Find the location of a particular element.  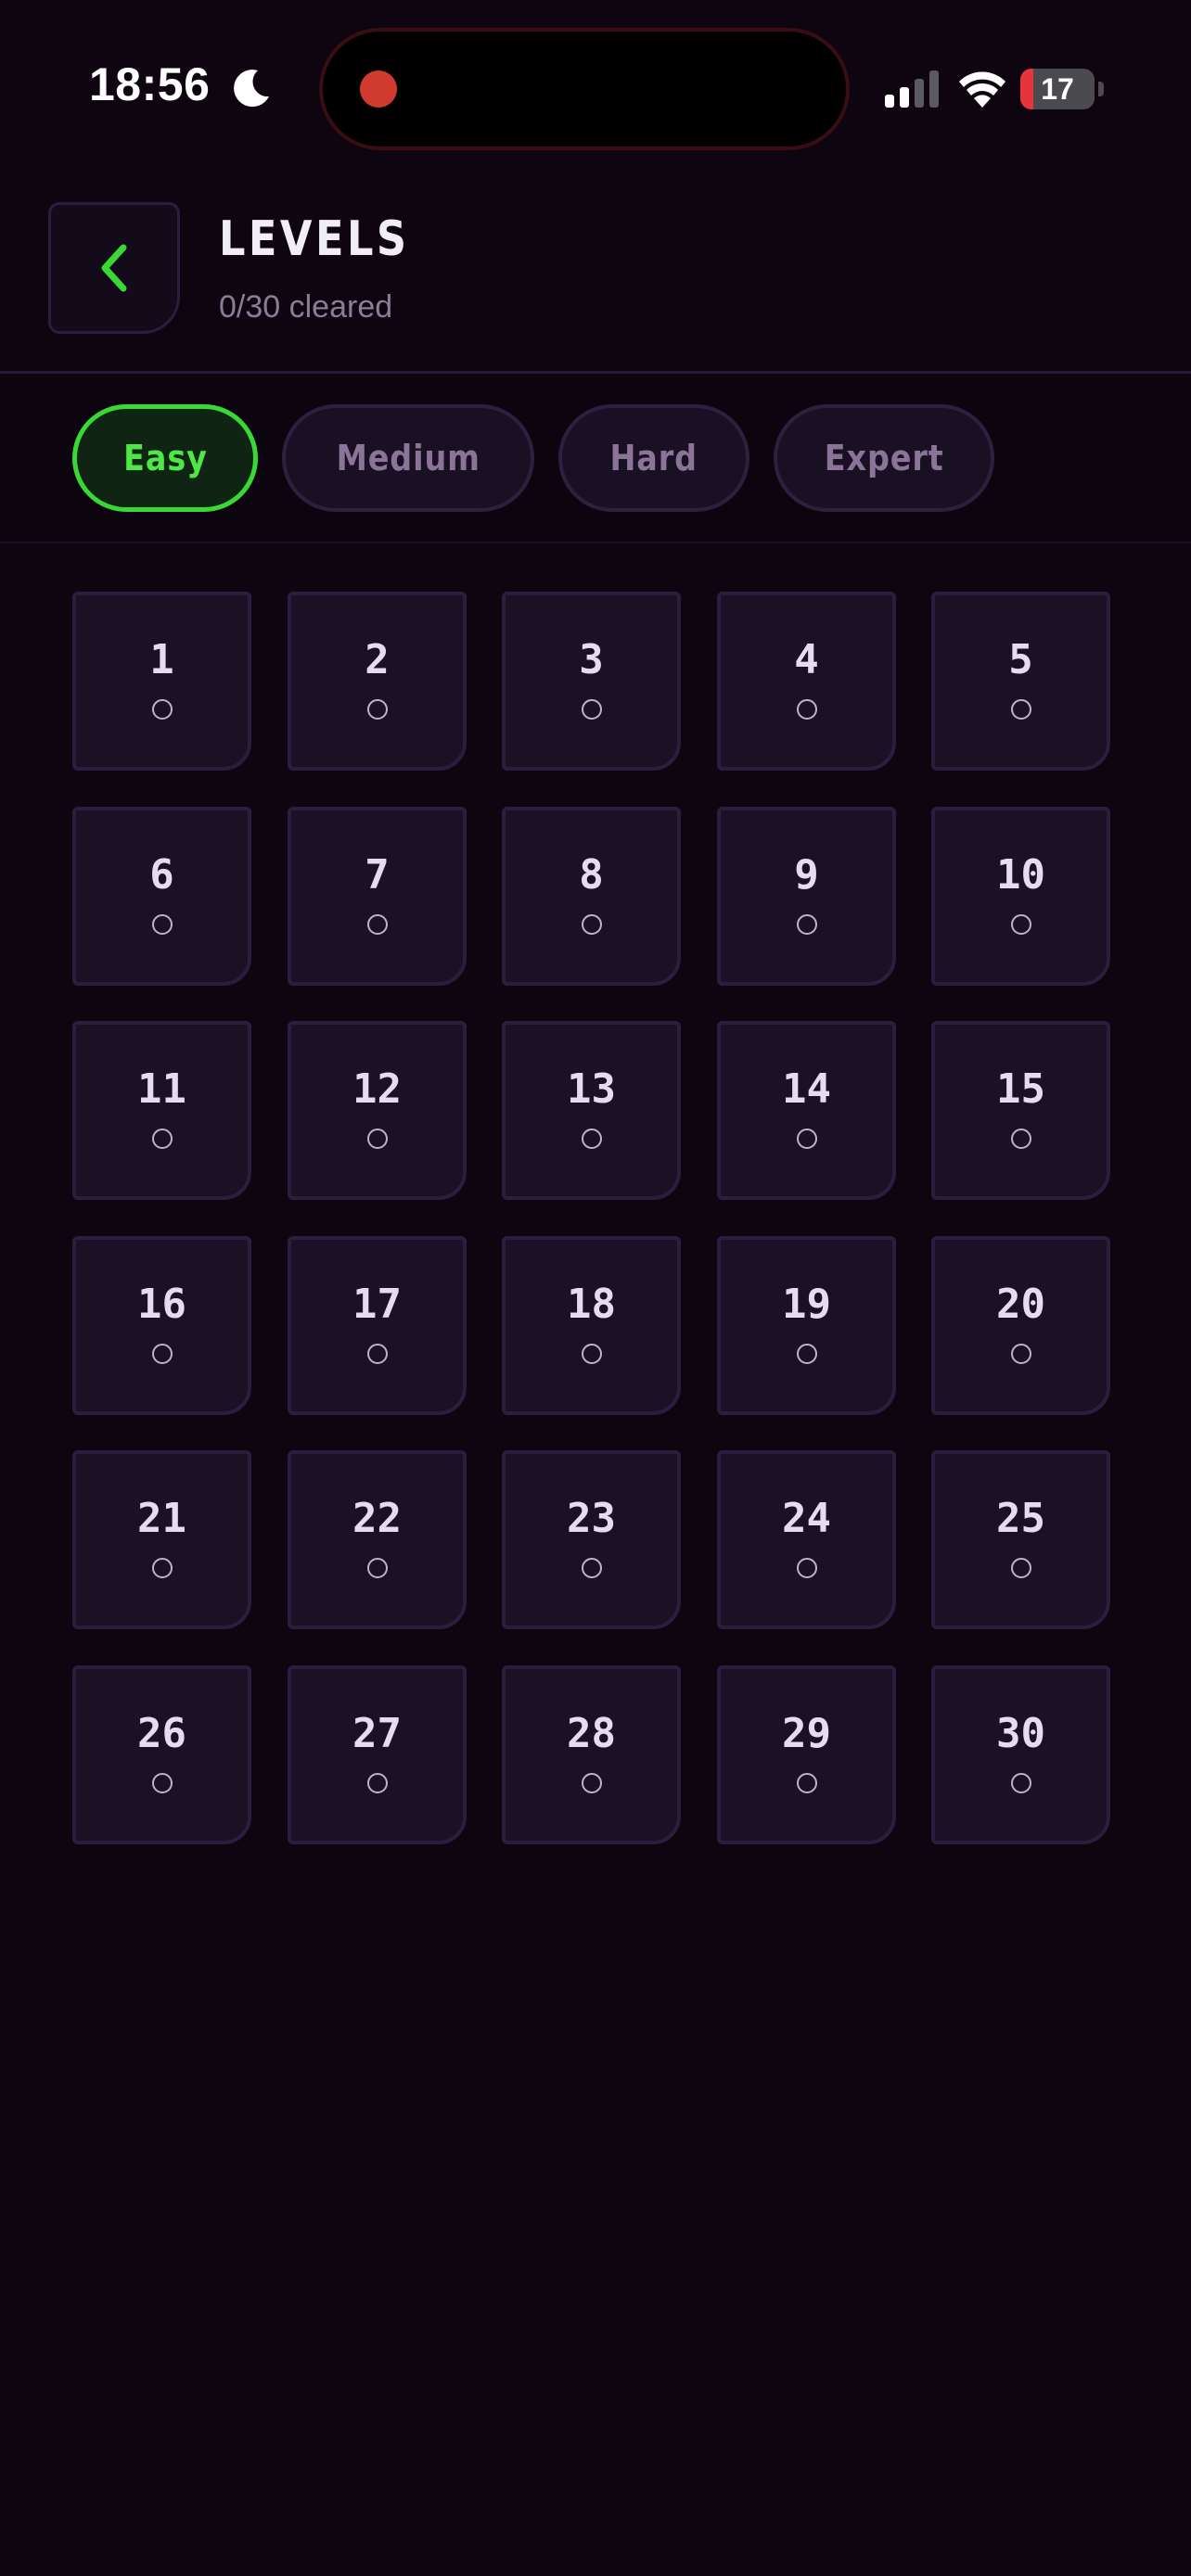

level-number: 20 is located at coordinates (1021, 1304).